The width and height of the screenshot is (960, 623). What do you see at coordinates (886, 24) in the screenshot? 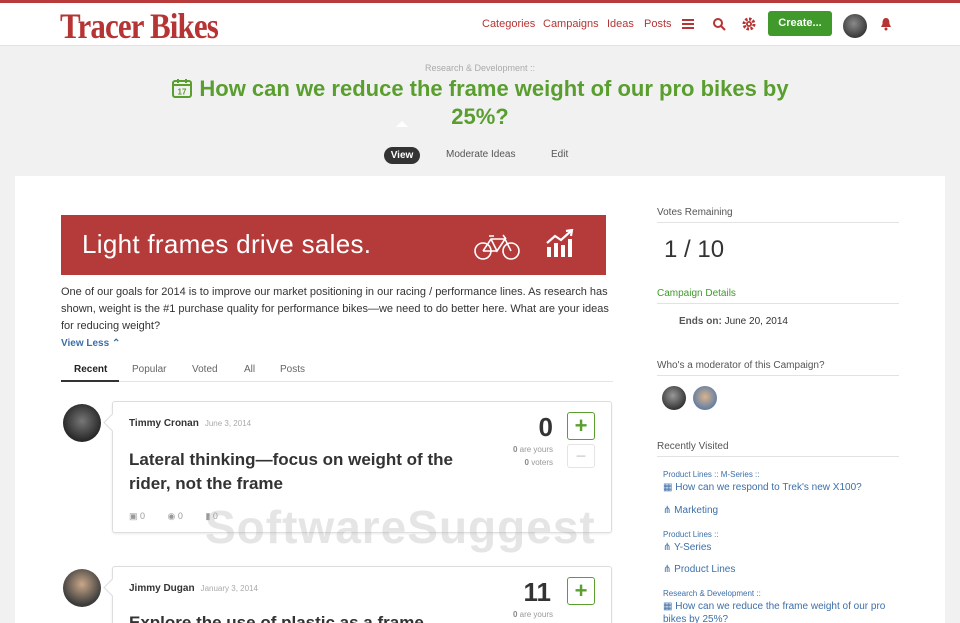
I see `bell-icon` at bounding box center [886, 24].